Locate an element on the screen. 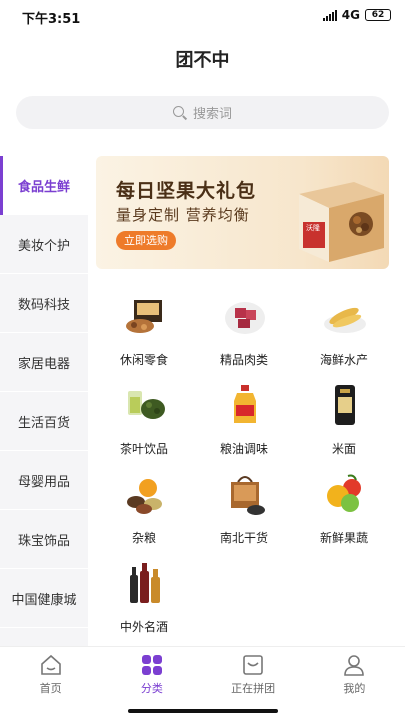 Image resolution: width=405 pixels, height=720 pixels. category-item-grains: 杂粮 is located at coordinates (144, 507).